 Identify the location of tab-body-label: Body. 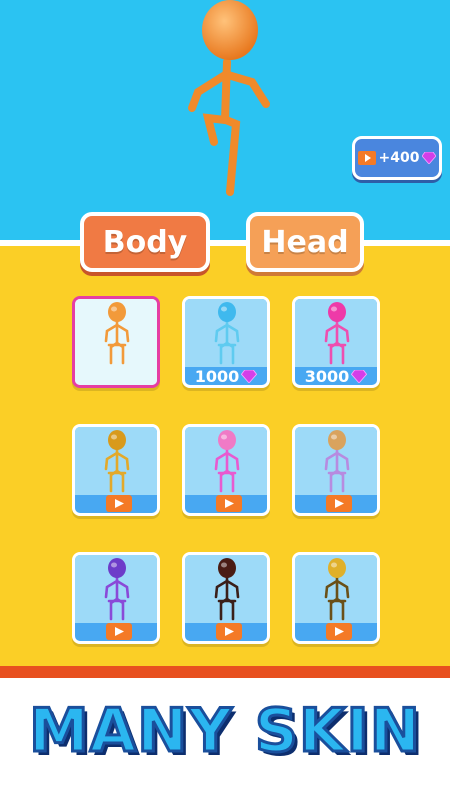
(145, 242).